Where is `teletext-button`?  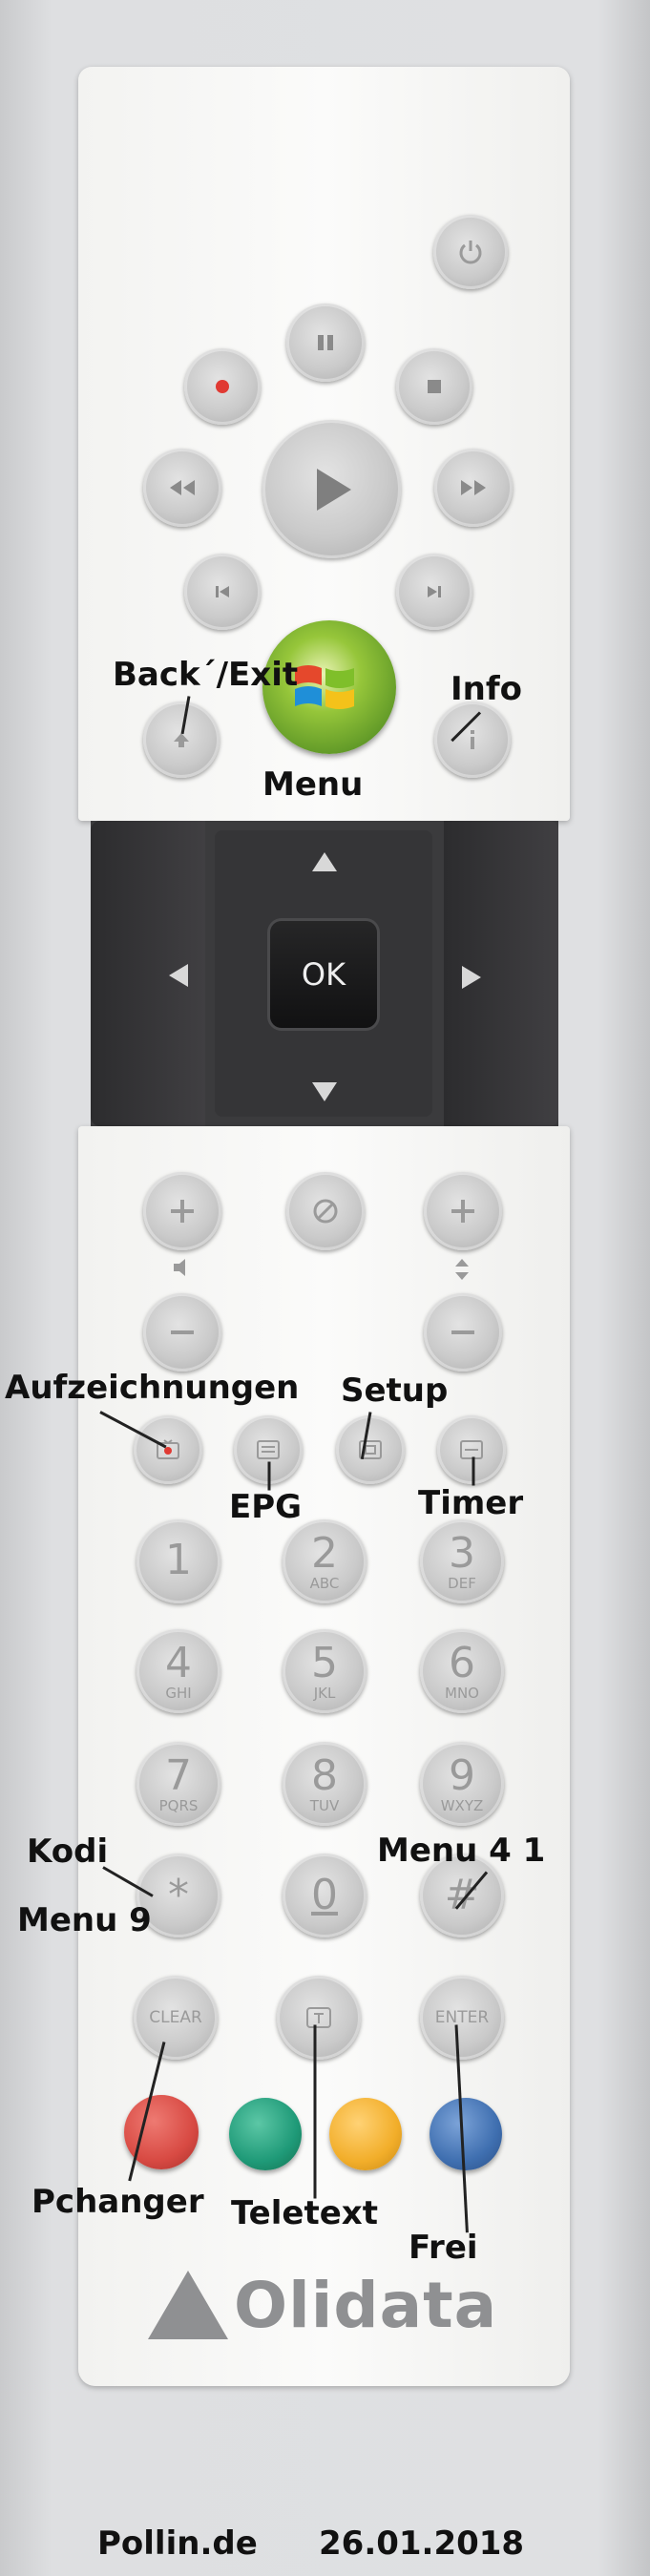
teletext-button is located at coordinates (319, 2018).